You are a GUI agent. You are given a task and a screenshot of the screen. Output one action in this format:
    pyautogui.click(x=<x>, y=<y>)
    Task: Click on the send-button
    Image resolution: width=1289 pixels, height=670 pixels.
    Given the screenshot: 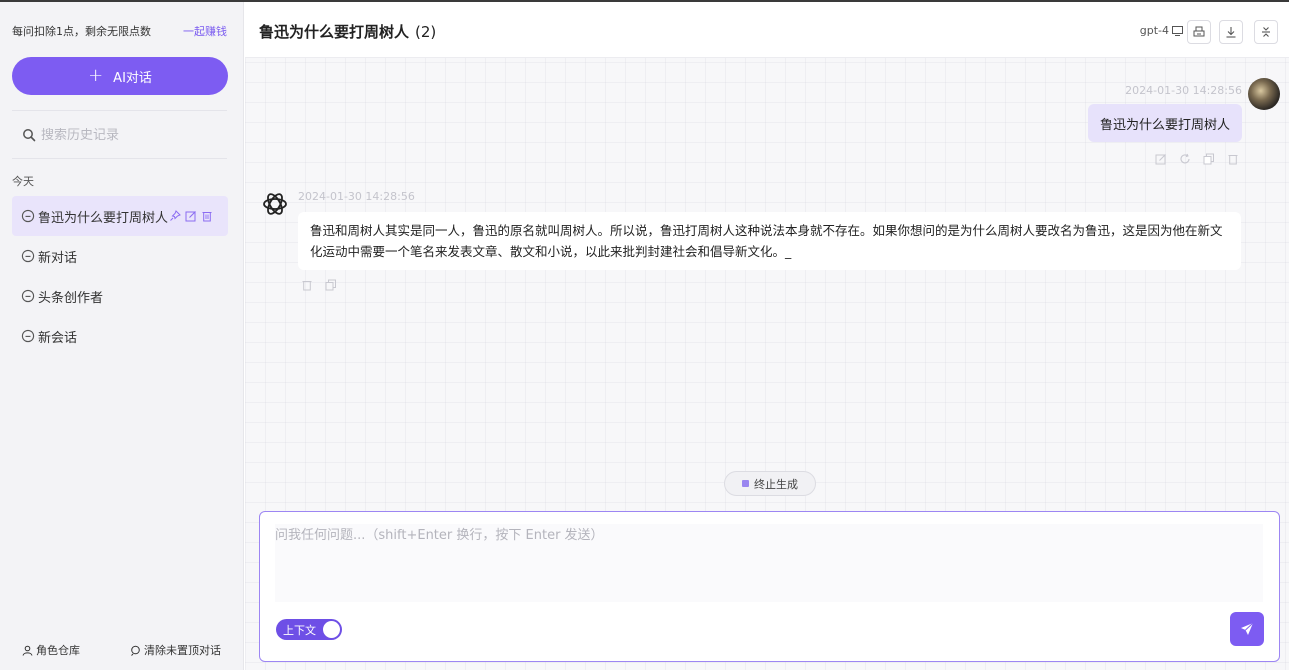 What is the action you would take?
    pyautogui.click(x=1247, y=629)
    